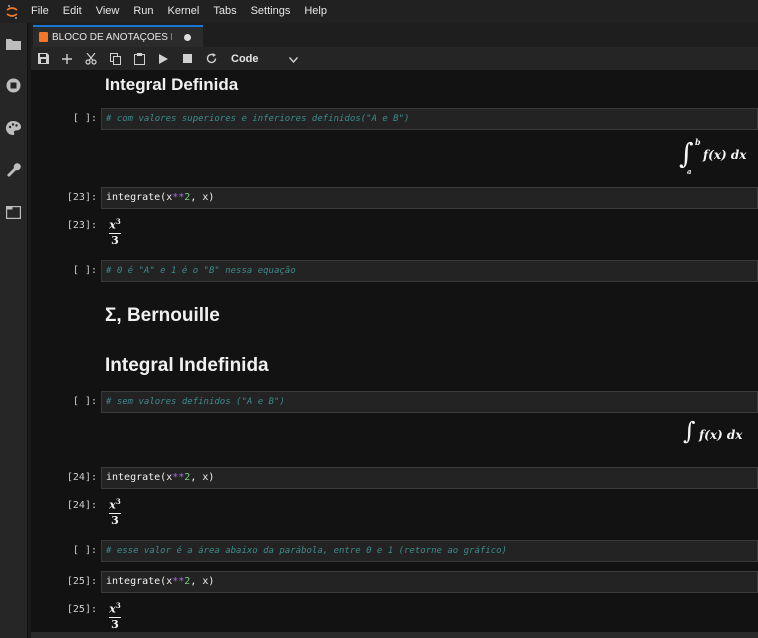  What do you see at coordinates (698, 142) in the screenshot?
I see `integral-upper: b` at bounding box center [698, 142].